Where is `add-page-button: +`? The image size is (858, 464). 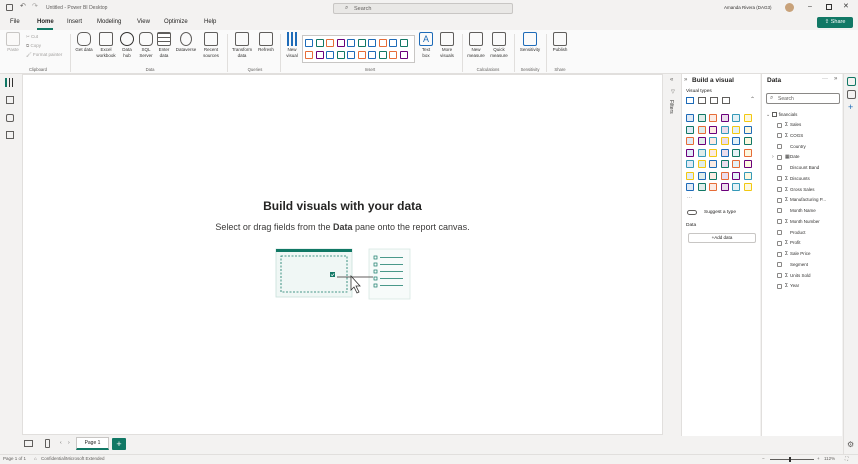 add-page-button: + is located at coordinates (119, 444).